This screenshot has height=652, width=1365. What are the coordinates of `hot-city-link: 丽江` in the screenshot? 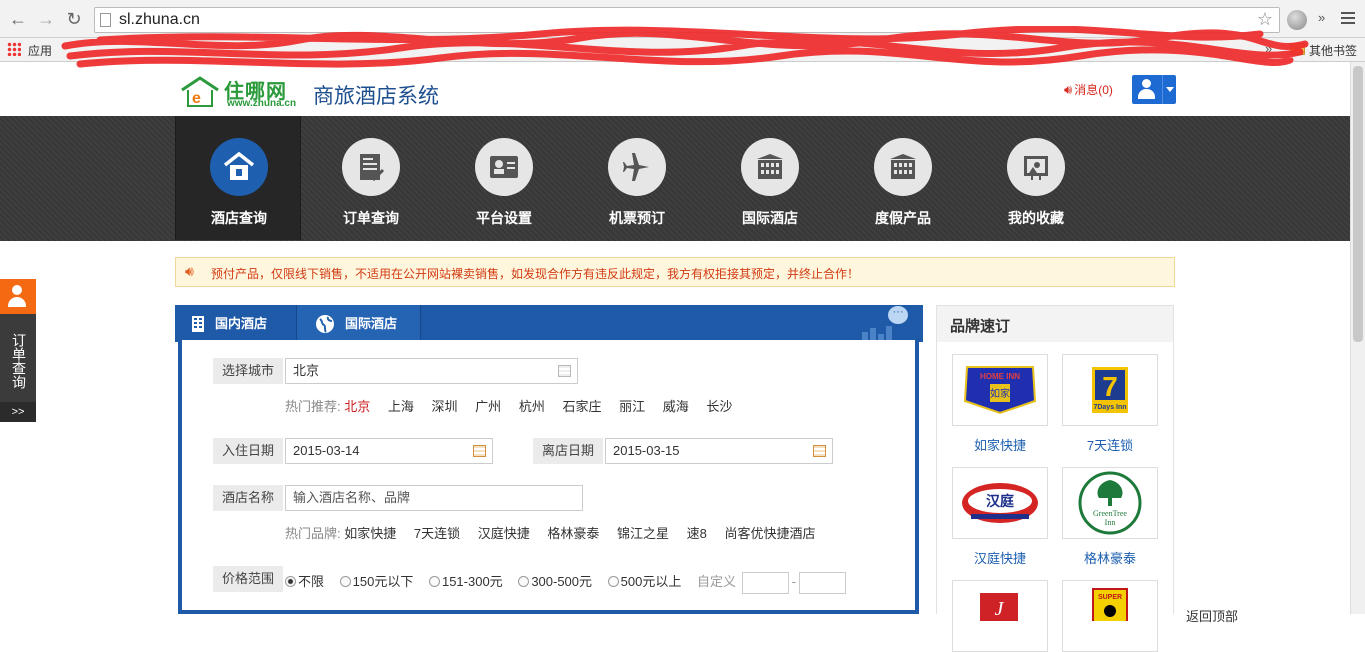 It's located at (632, 406).